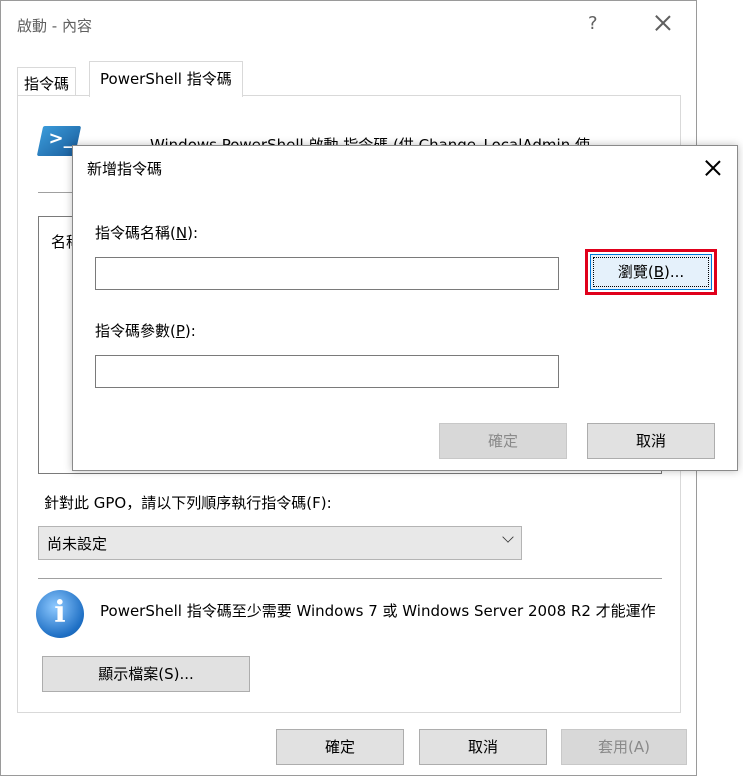 This screenshot has width=743, height=783. I want to click on cancel-button: 取消, so click(483, 747).